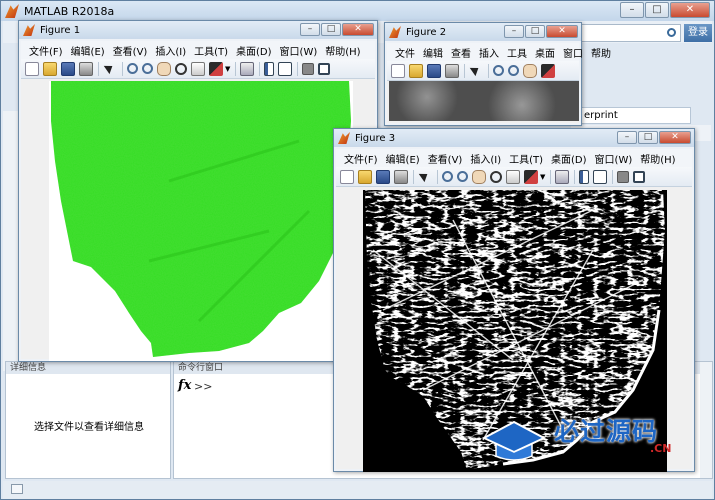 This screenshot has height=500, width=715. I want to click on figure-toolbar: ▼, so click(514, 177).